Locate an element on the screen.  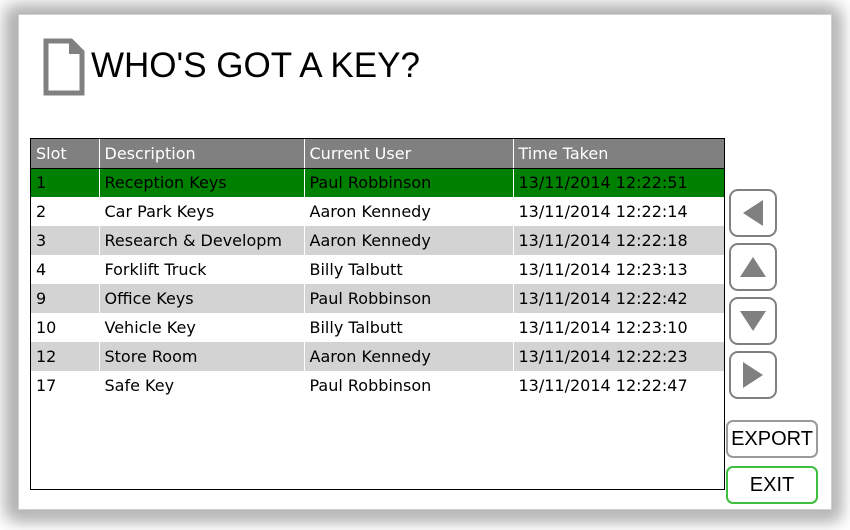
scroll-down-button is located at coordinates (753, 321).